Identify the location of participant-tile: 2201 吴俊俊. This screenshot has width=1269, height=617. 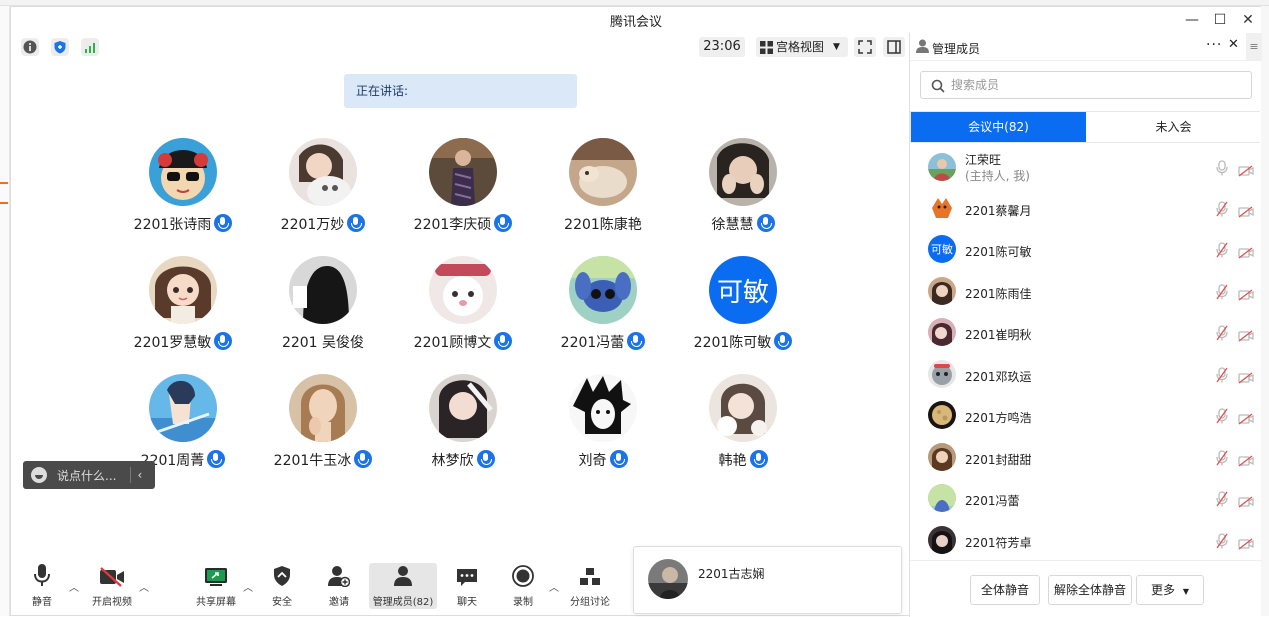
(323, 311).